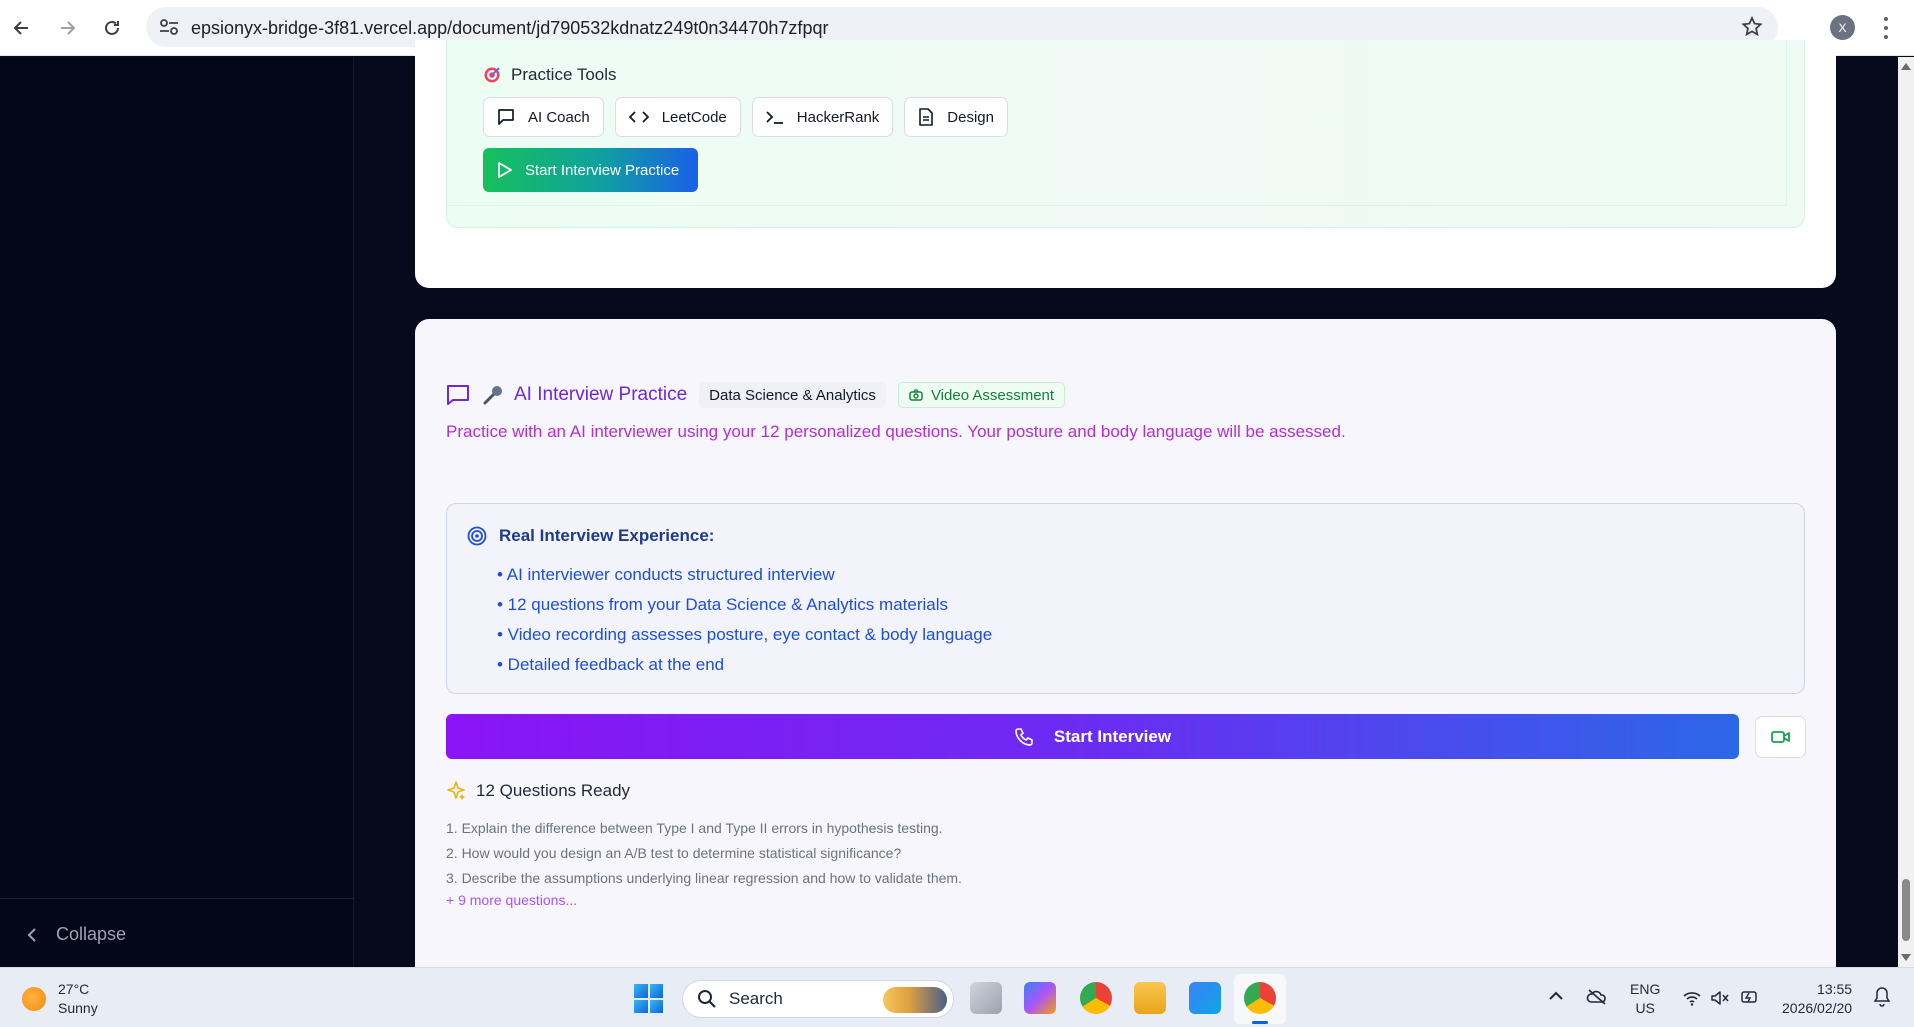 This screenshot has height=1027, width=1914. What do you see at coordinates (838, 117) in the screenshot?
I see `hackerrank-label: HackerRank` at bounding box center [838, 117].